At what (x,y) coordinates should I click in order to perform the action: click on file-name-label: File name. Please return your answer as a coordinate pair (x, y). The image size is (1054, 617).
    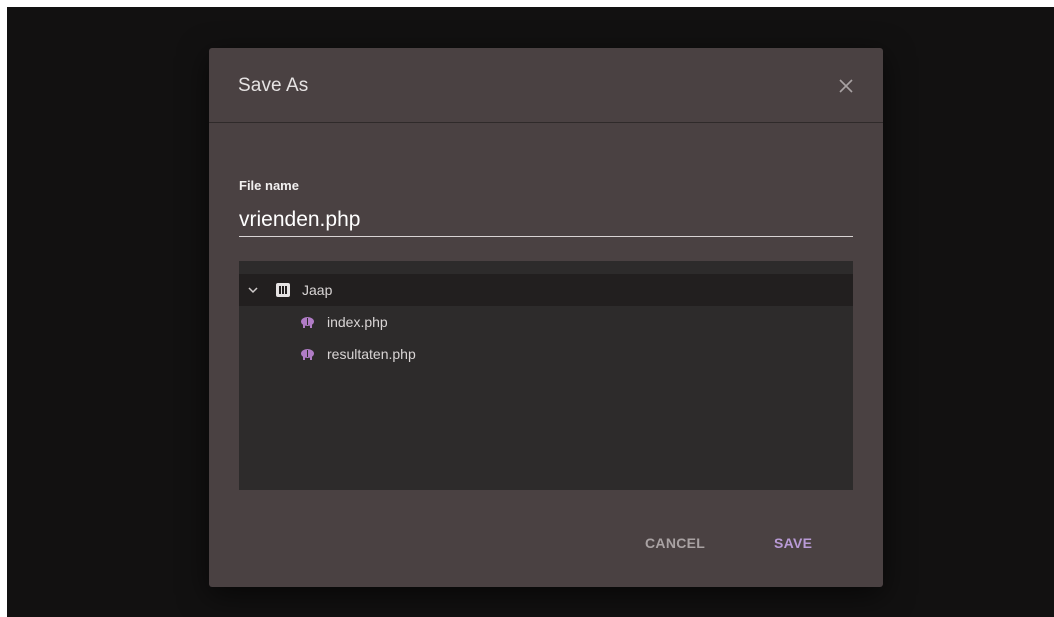
    Looking at the image, I should click on (269, 185).